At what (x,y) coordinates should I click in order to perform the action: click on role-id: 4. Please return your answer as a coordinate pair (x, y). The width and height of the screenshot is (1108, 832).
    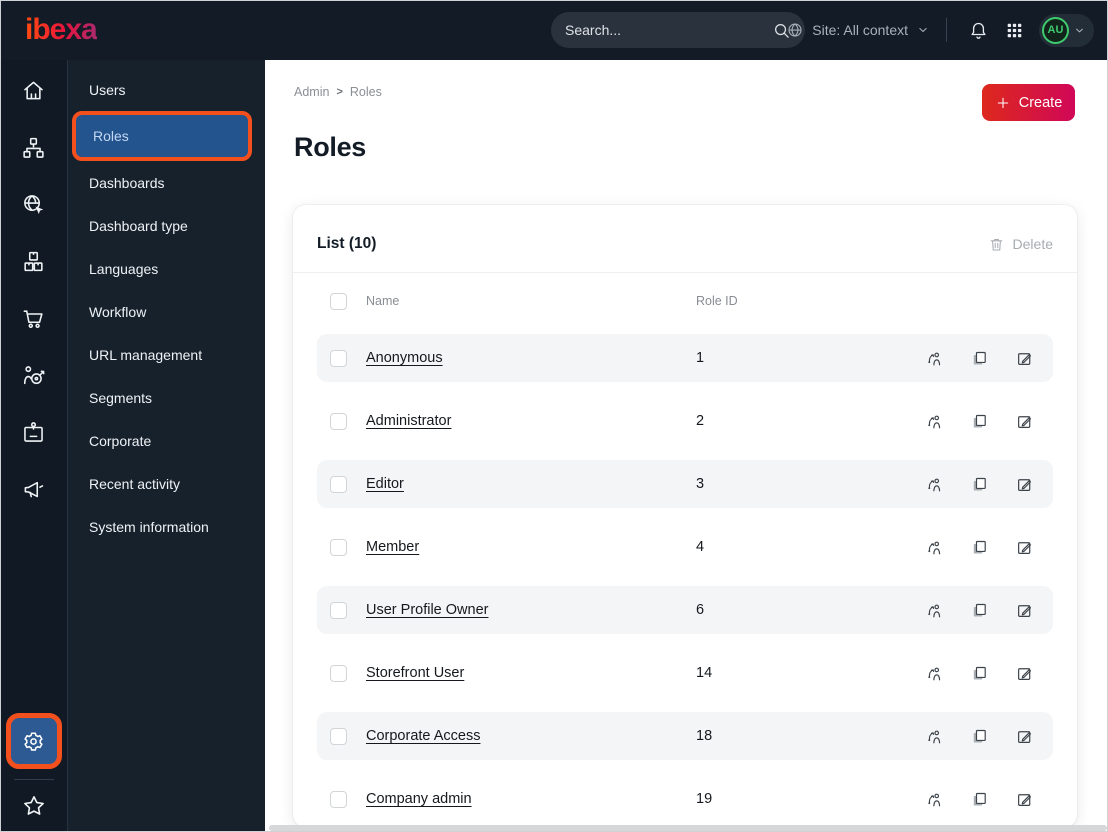
    Looking at the image, I should click on (700, 547).